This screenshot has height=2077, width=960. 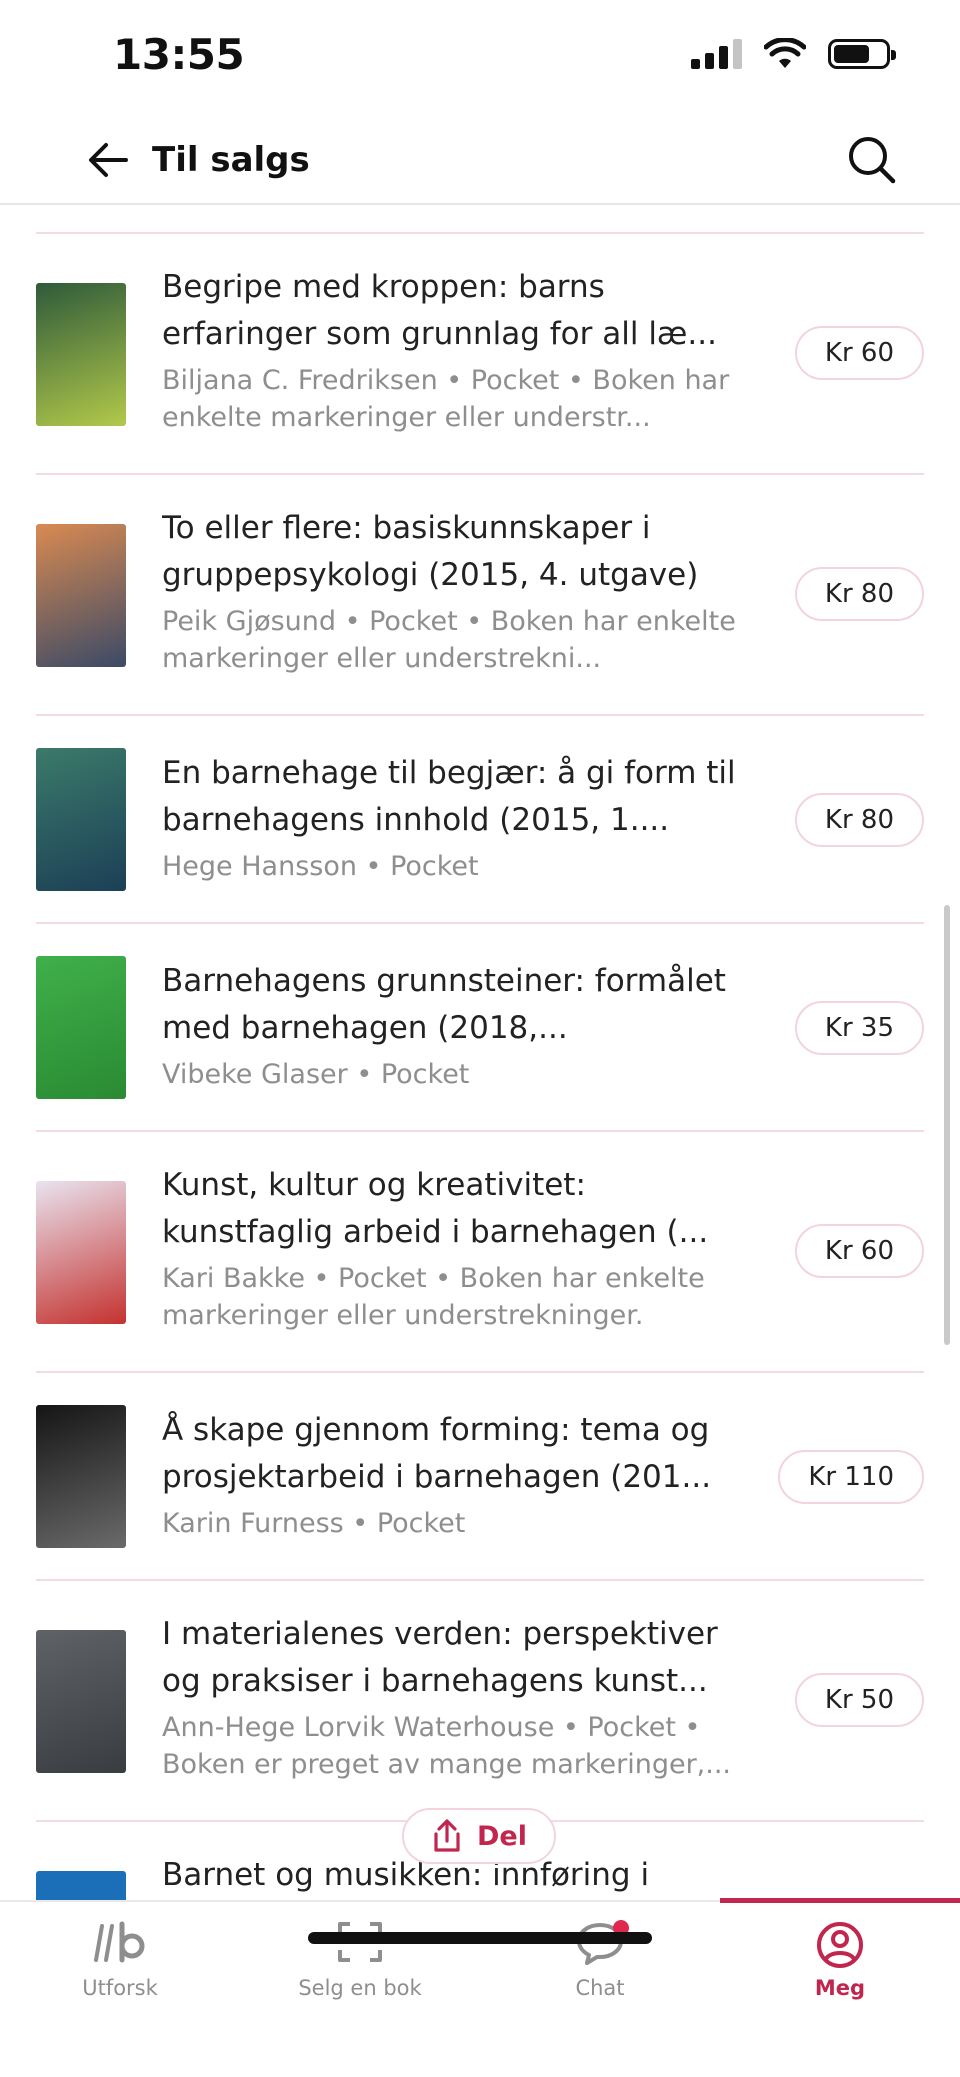 What do you see at coordinates (316, 1074) in the screenshot?
I see `listing-meta: Vibeke Glaser • Pocket` at bounding box center [316, 1074].